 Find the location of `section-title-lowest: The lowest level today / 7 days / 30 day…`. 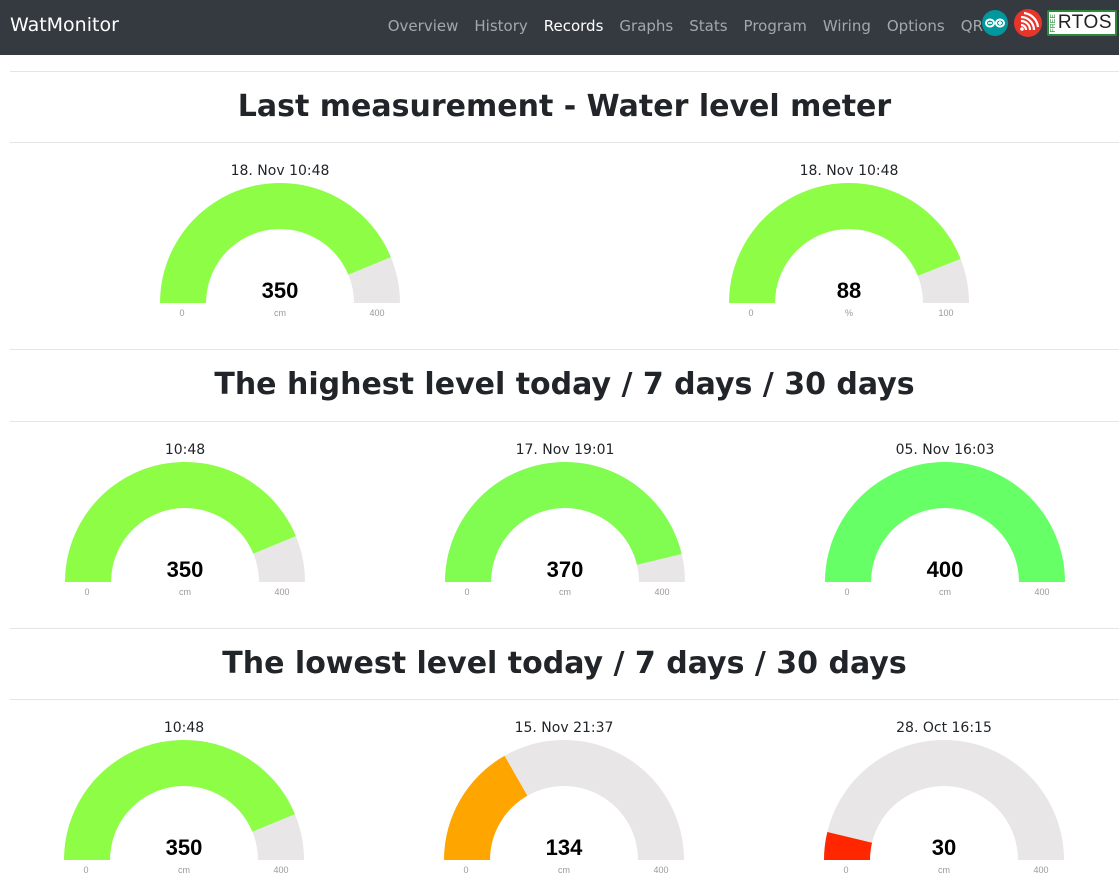

section-title-lowest: The lowest level today / 7 days / 30 day… is located at coordinates (564, 663).